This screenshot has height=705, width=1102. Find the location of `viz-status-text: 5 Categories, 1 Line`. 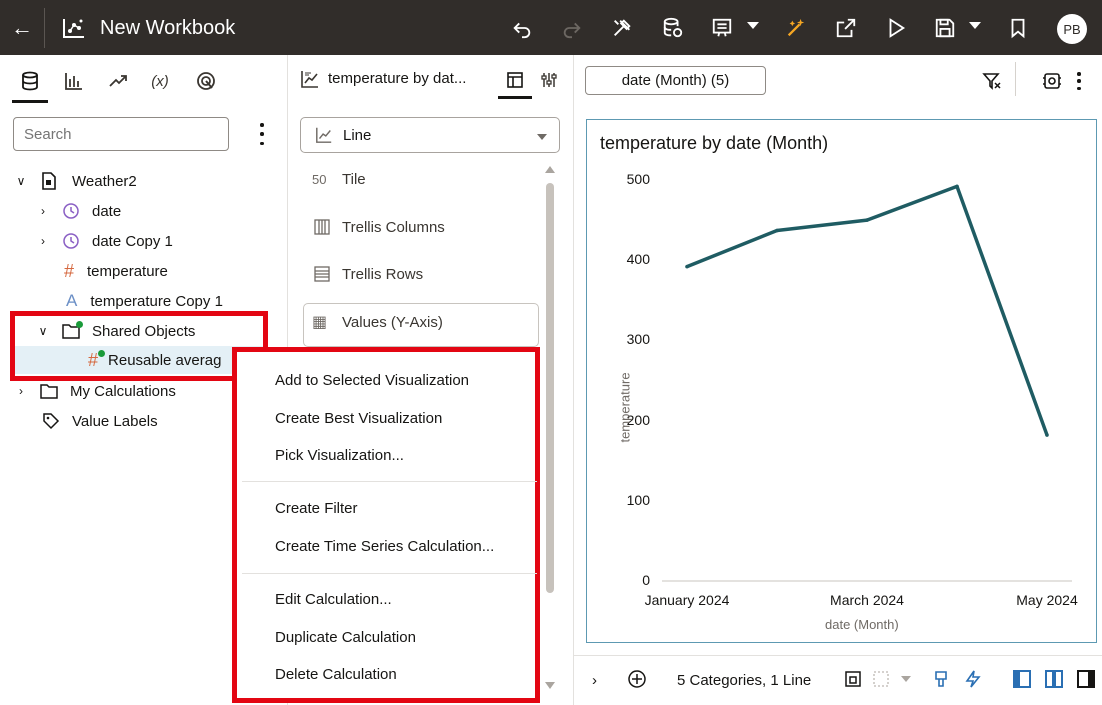

viz-status-text: 5 Categories, 1 Line is located at coordinates (744, 680).